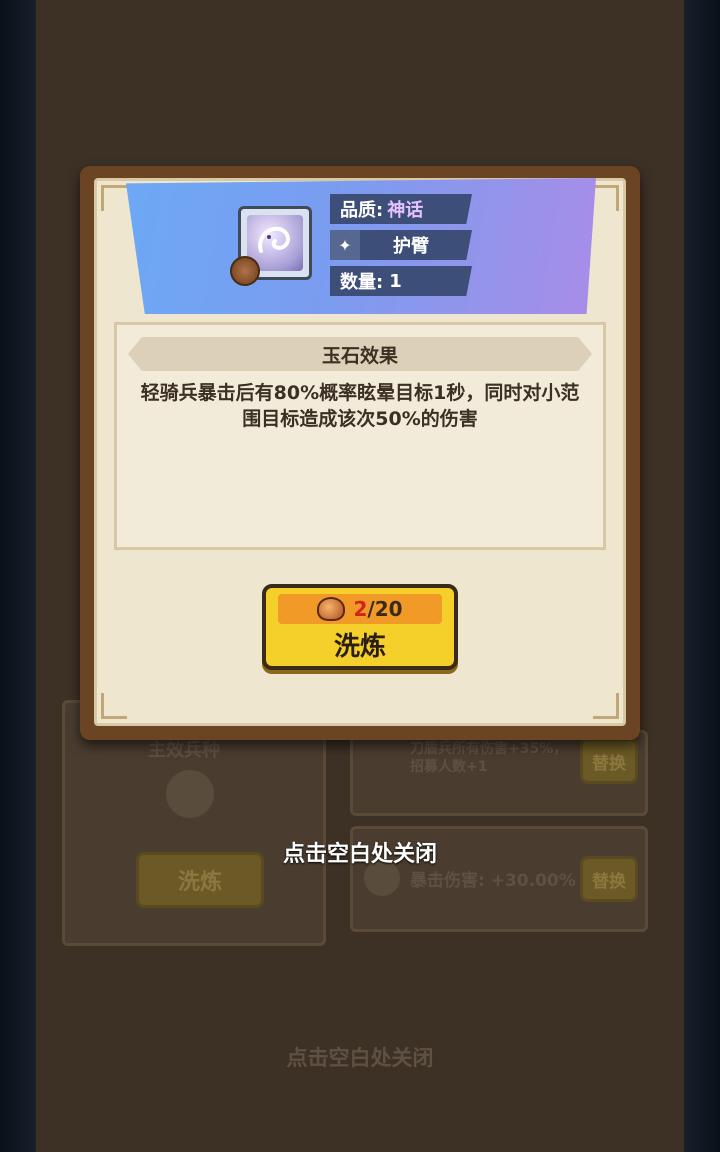 This screenshot has width=720, height=1152. What do you see at coordinates (360, 852) in the screenshot?
I see `close-hint: 点击空白处关闭` at bounding box center [360, 852].